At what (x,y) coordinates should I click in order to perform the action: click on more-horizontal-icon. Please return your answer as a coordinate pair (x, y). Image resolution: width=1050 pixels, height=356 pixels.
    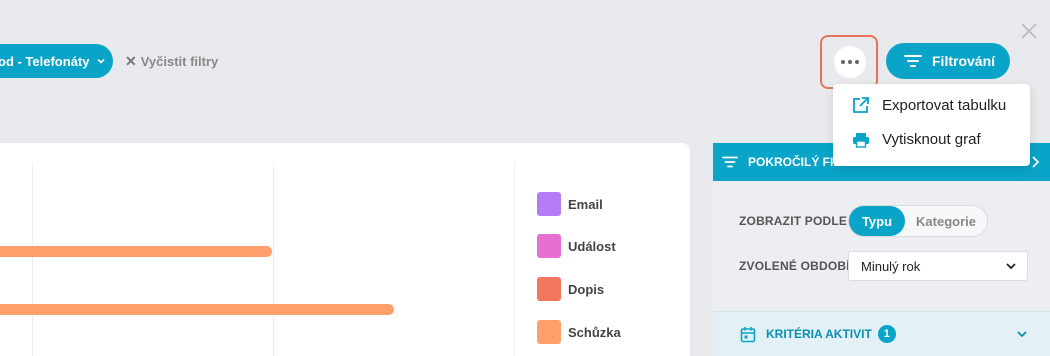
    Looking at the image, I should click on (843, 62).